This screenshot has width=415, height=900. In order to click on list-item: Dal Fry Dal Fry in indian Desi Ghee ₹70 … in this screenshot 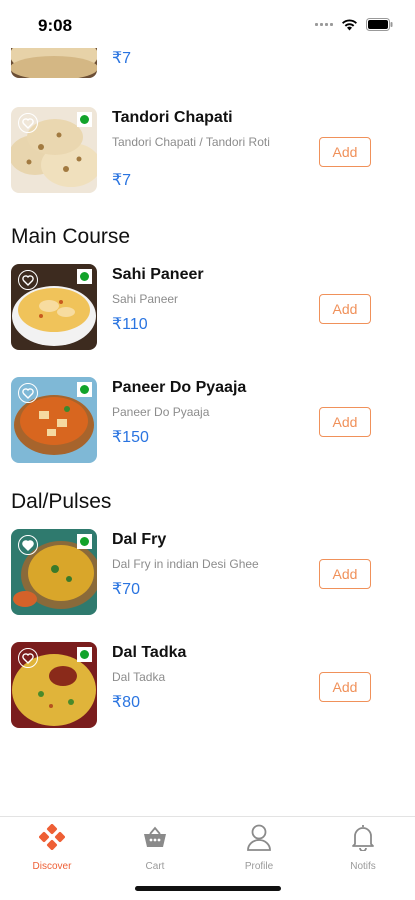, I will do `click(207, 579)`.